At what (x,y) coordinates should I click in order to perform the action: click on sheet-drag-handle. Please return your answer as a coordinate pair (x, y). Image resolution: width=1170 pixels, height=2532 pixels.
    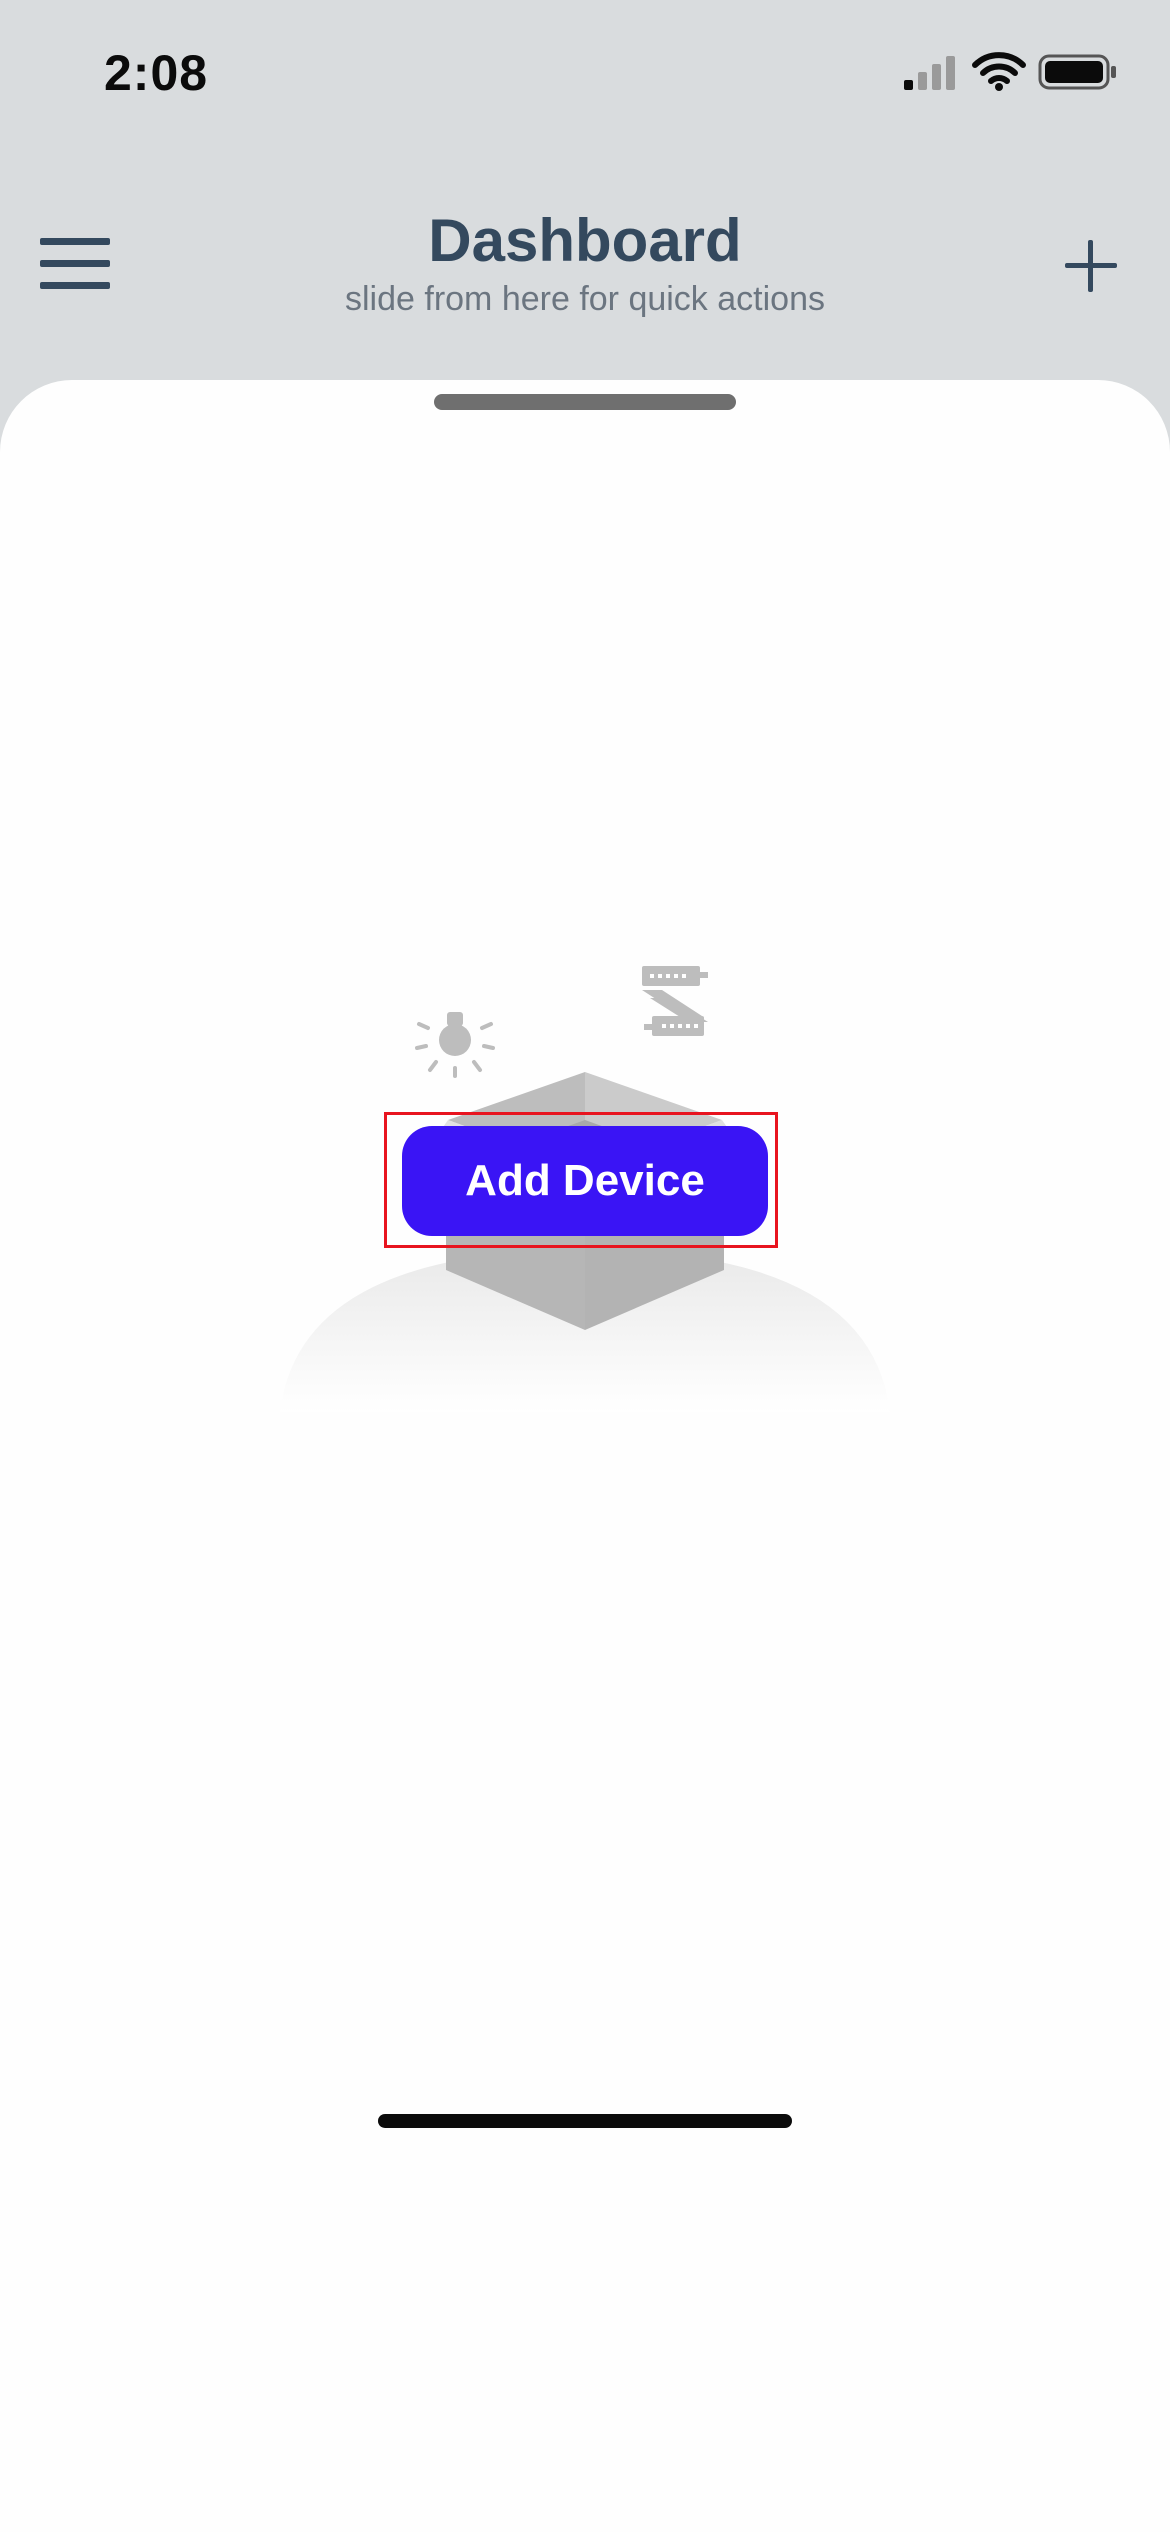
    Looking at the image, I should click on (585, 402).